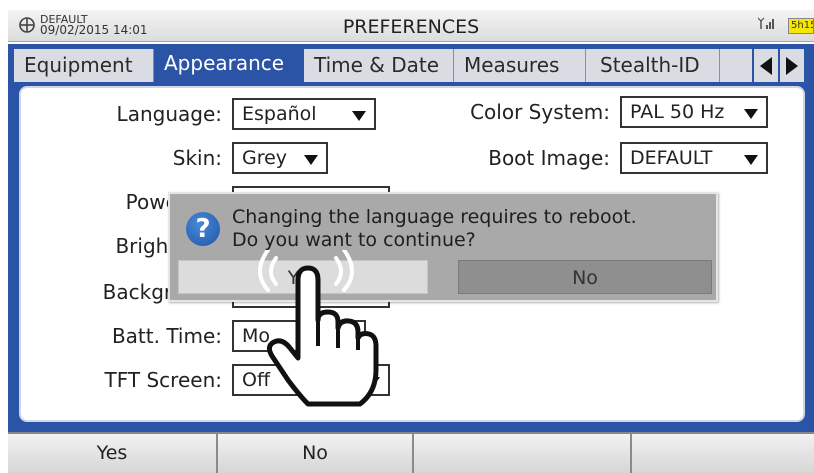 The image size is (814, 473). Describe the element at coordinates (677, 112) in the screenshot. I see `color-system-value: PAL 50 Hz` at that location.